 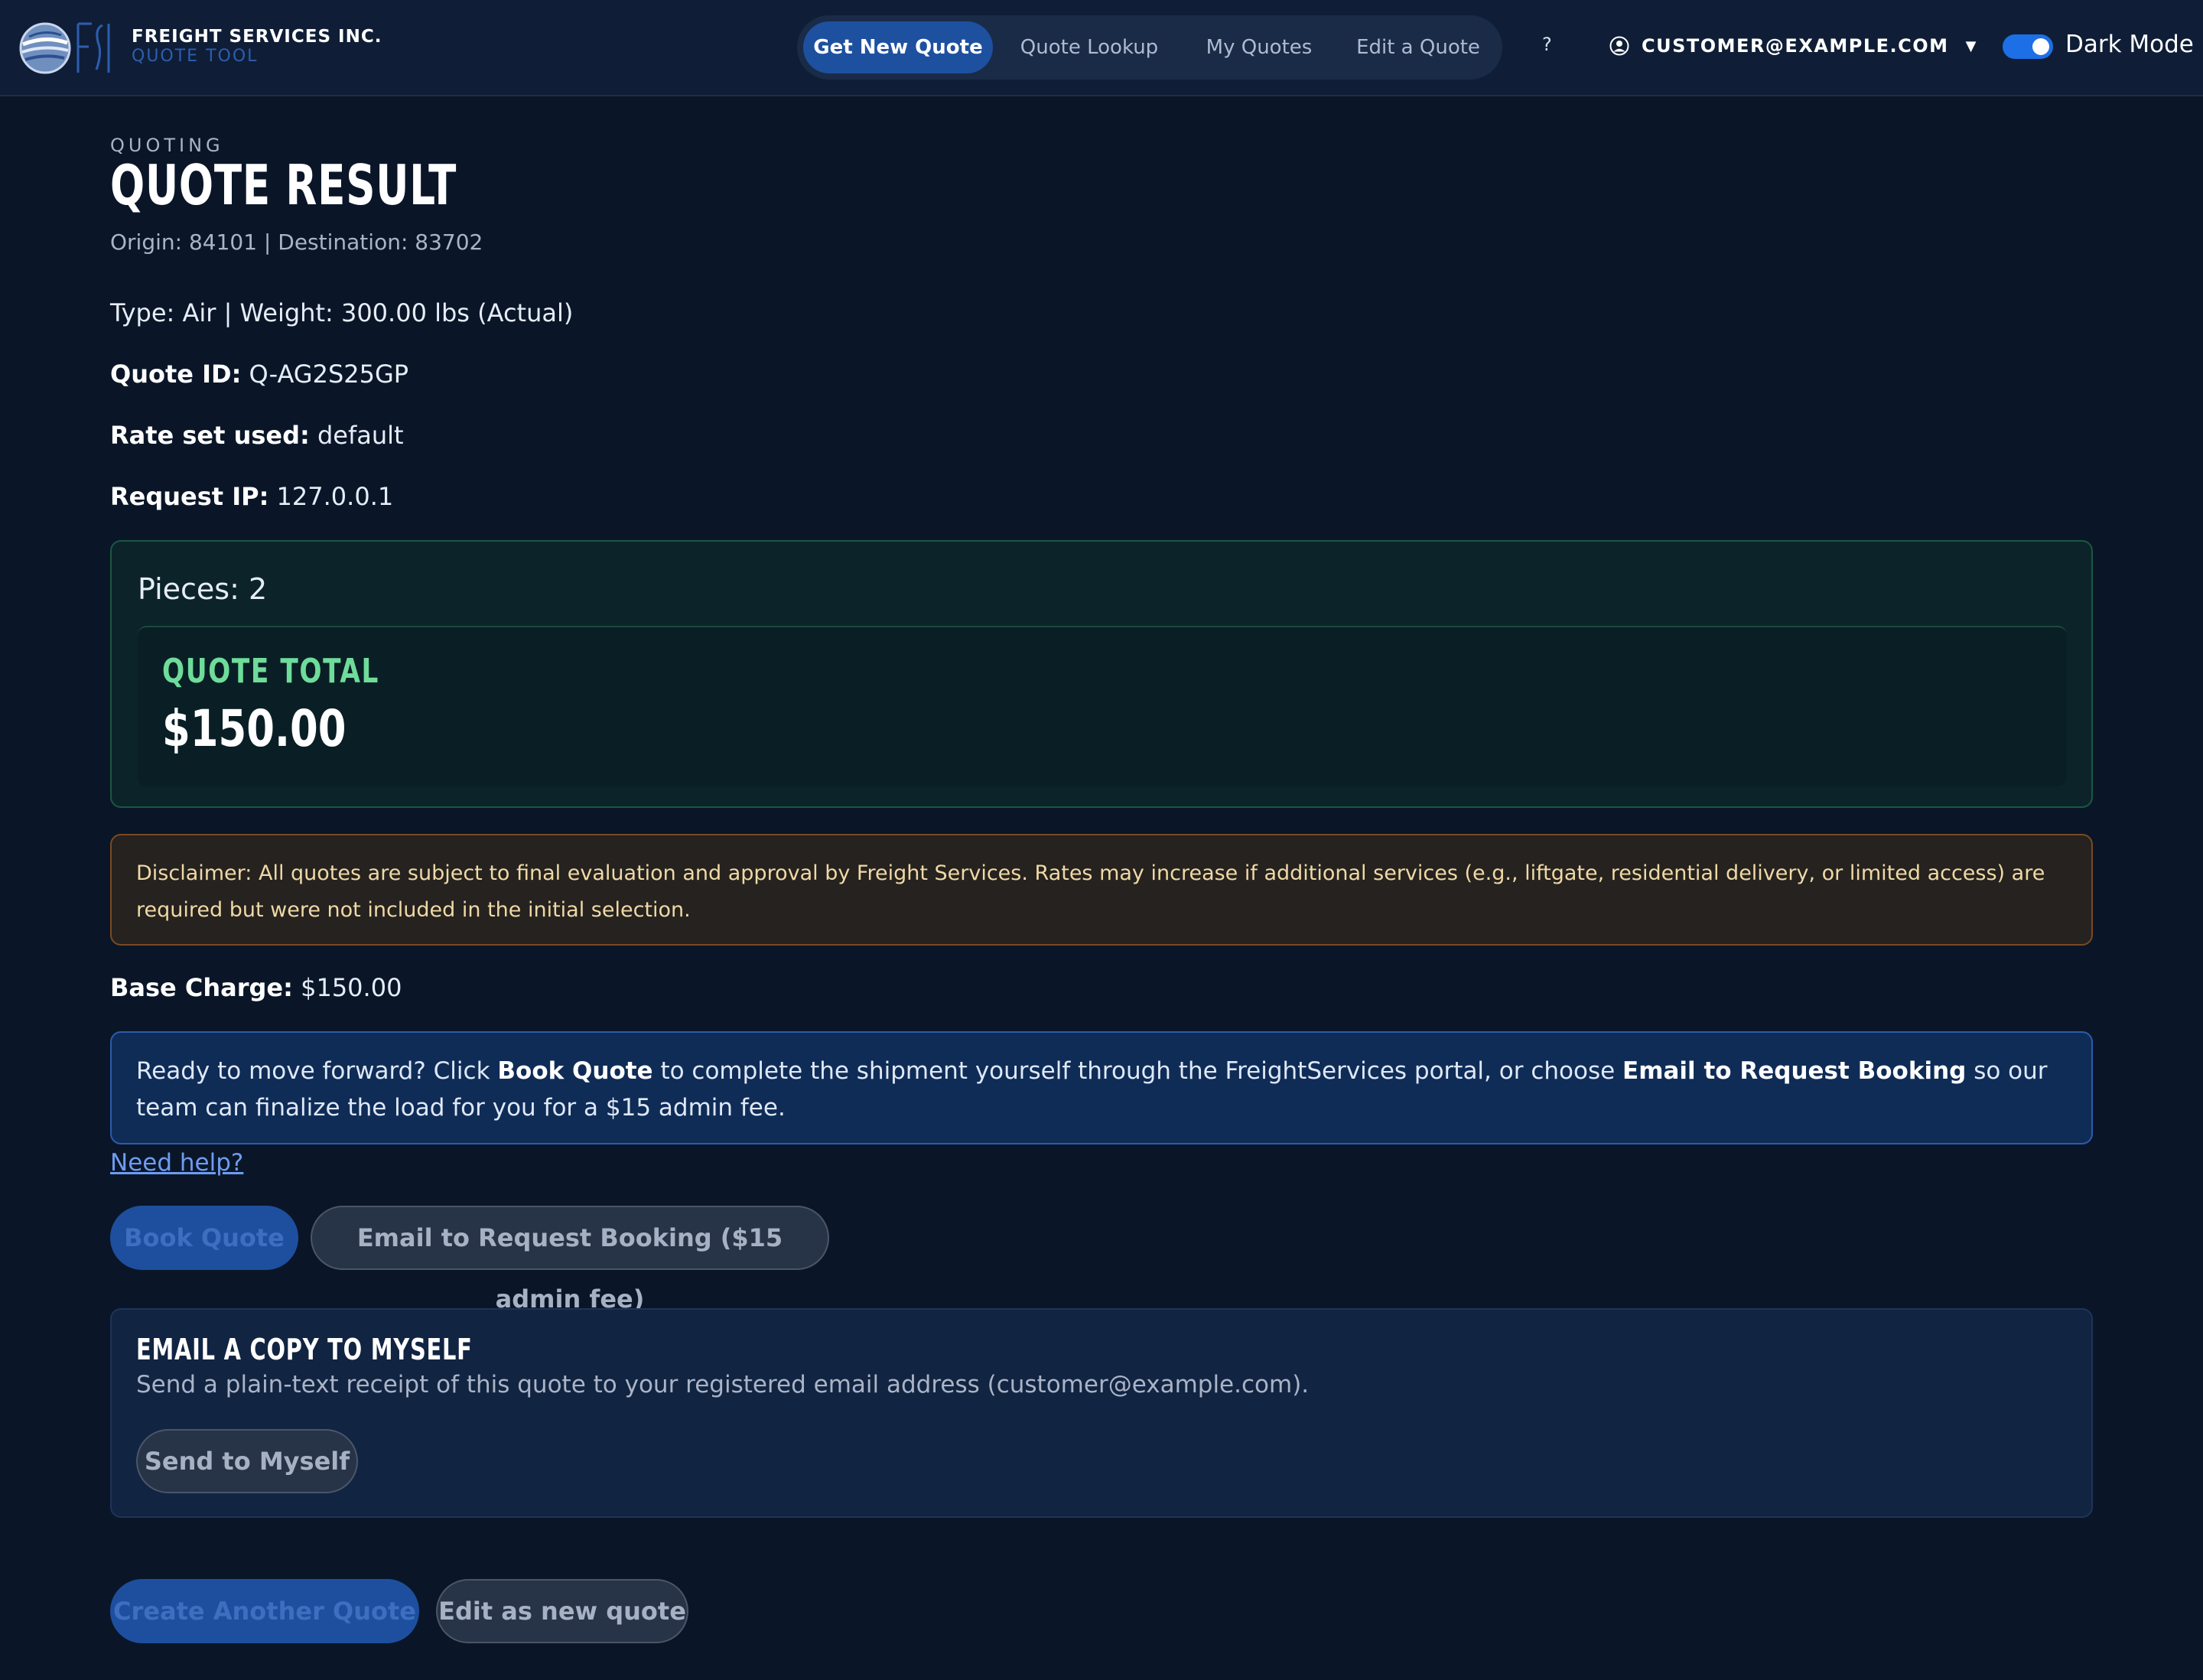 I want to click on base-charge-value: $150.00, so click(x=351, y=987).